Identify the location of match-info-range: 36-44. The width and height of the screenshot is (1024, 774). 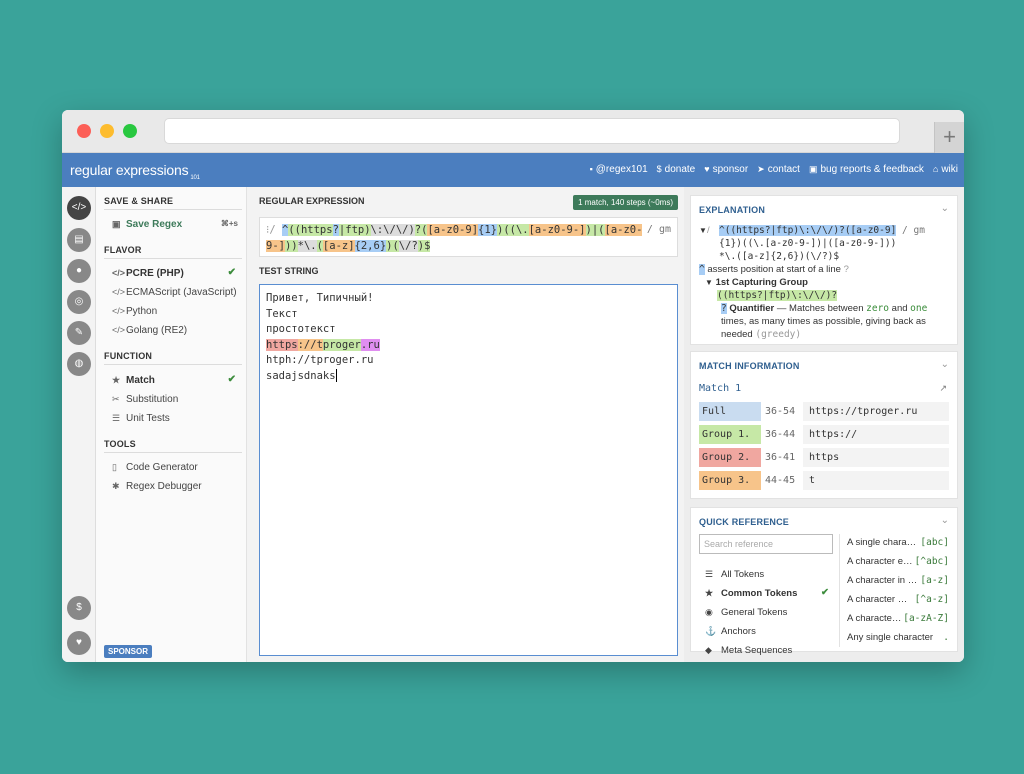
(780, 434).